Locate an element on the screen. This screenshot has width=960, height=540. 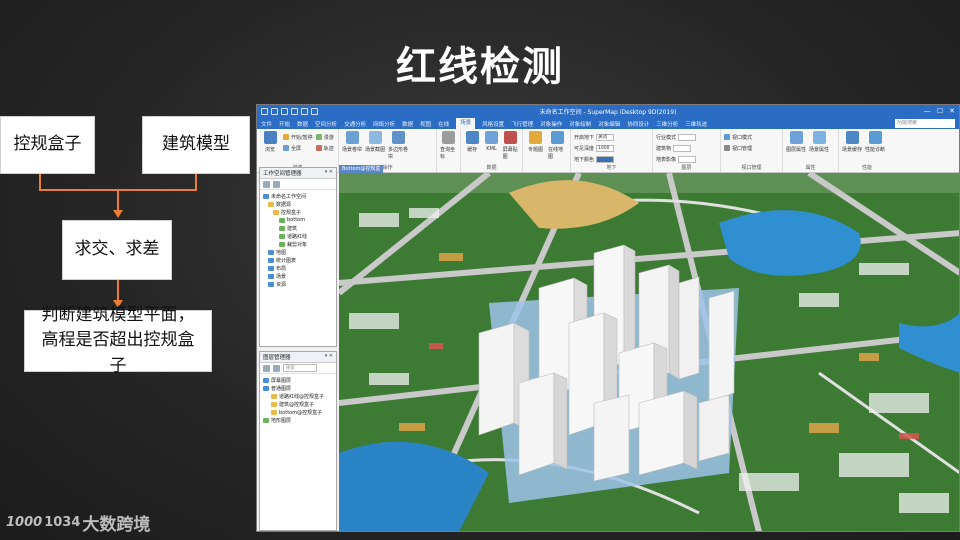
tree-item: 地形图层 is located at coordinates (298, 420).